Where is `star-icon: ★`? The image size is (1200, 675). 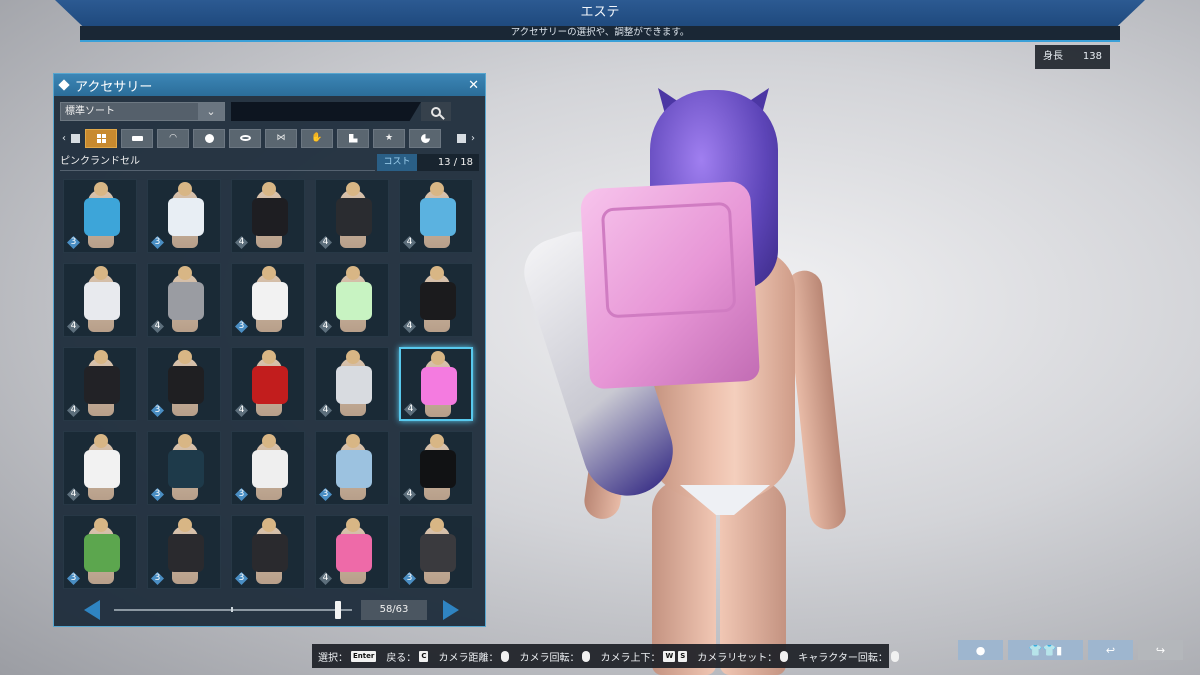 star-icon: ★ is located at coordinates (389, 138).